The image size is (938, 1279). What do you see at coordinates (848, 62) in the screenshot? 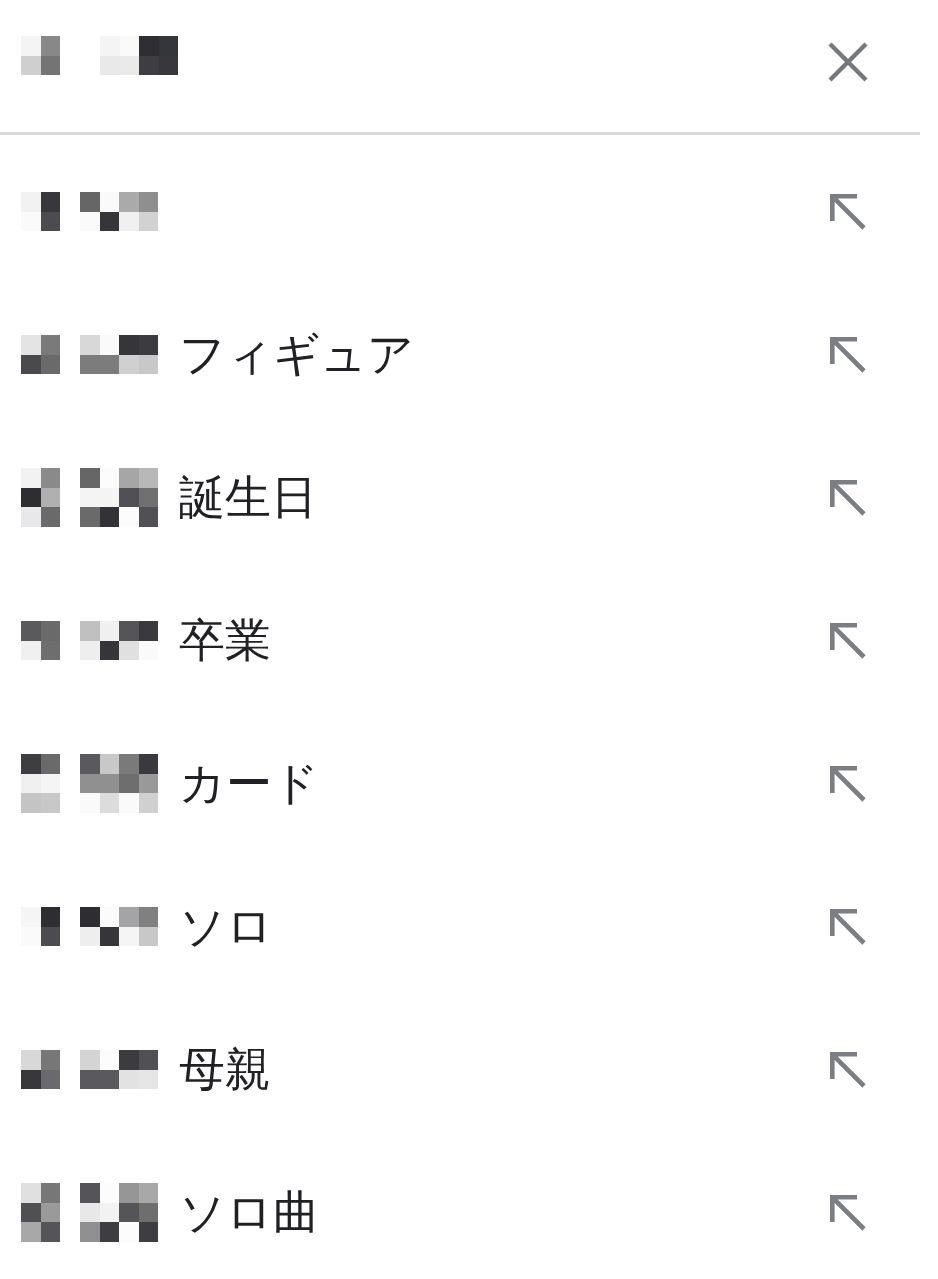
I see `close-icon` at bounding box center [848, 62].